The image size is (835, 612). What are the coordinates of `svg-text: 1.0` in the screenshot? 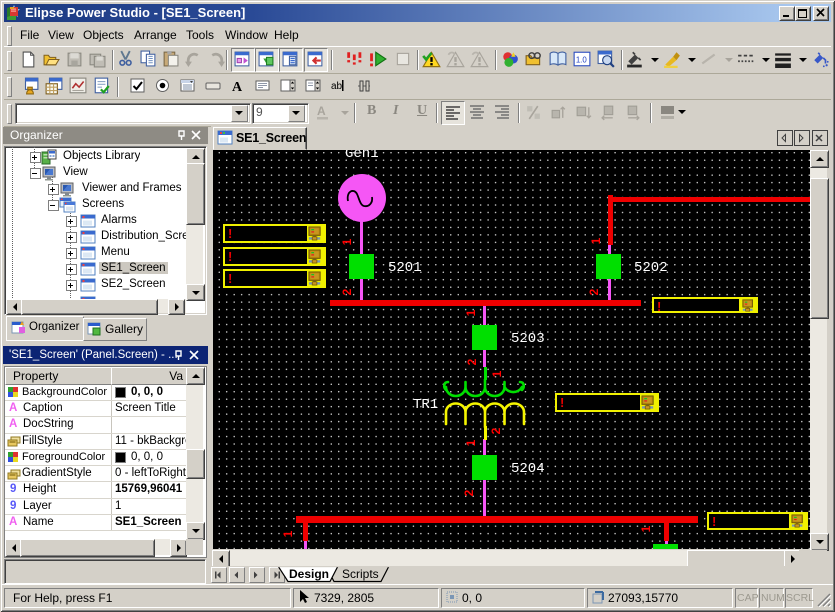 It's located at (582, 59).